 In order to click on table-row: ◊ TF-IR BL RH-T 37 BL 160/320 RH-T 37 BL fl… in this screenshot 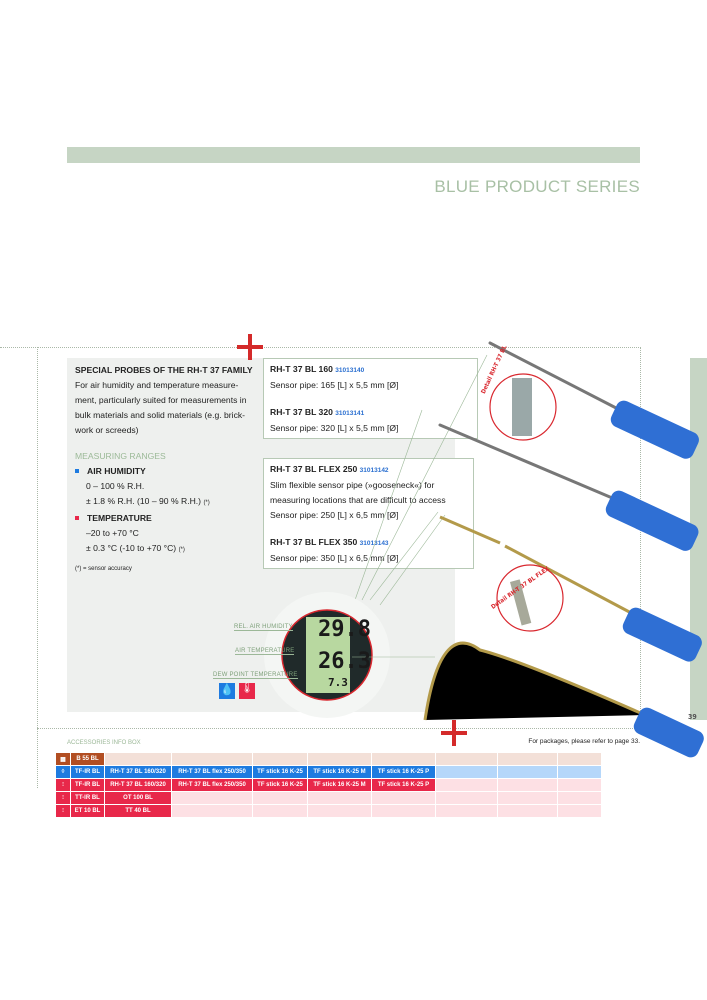, I will do `click(328, 772)`.